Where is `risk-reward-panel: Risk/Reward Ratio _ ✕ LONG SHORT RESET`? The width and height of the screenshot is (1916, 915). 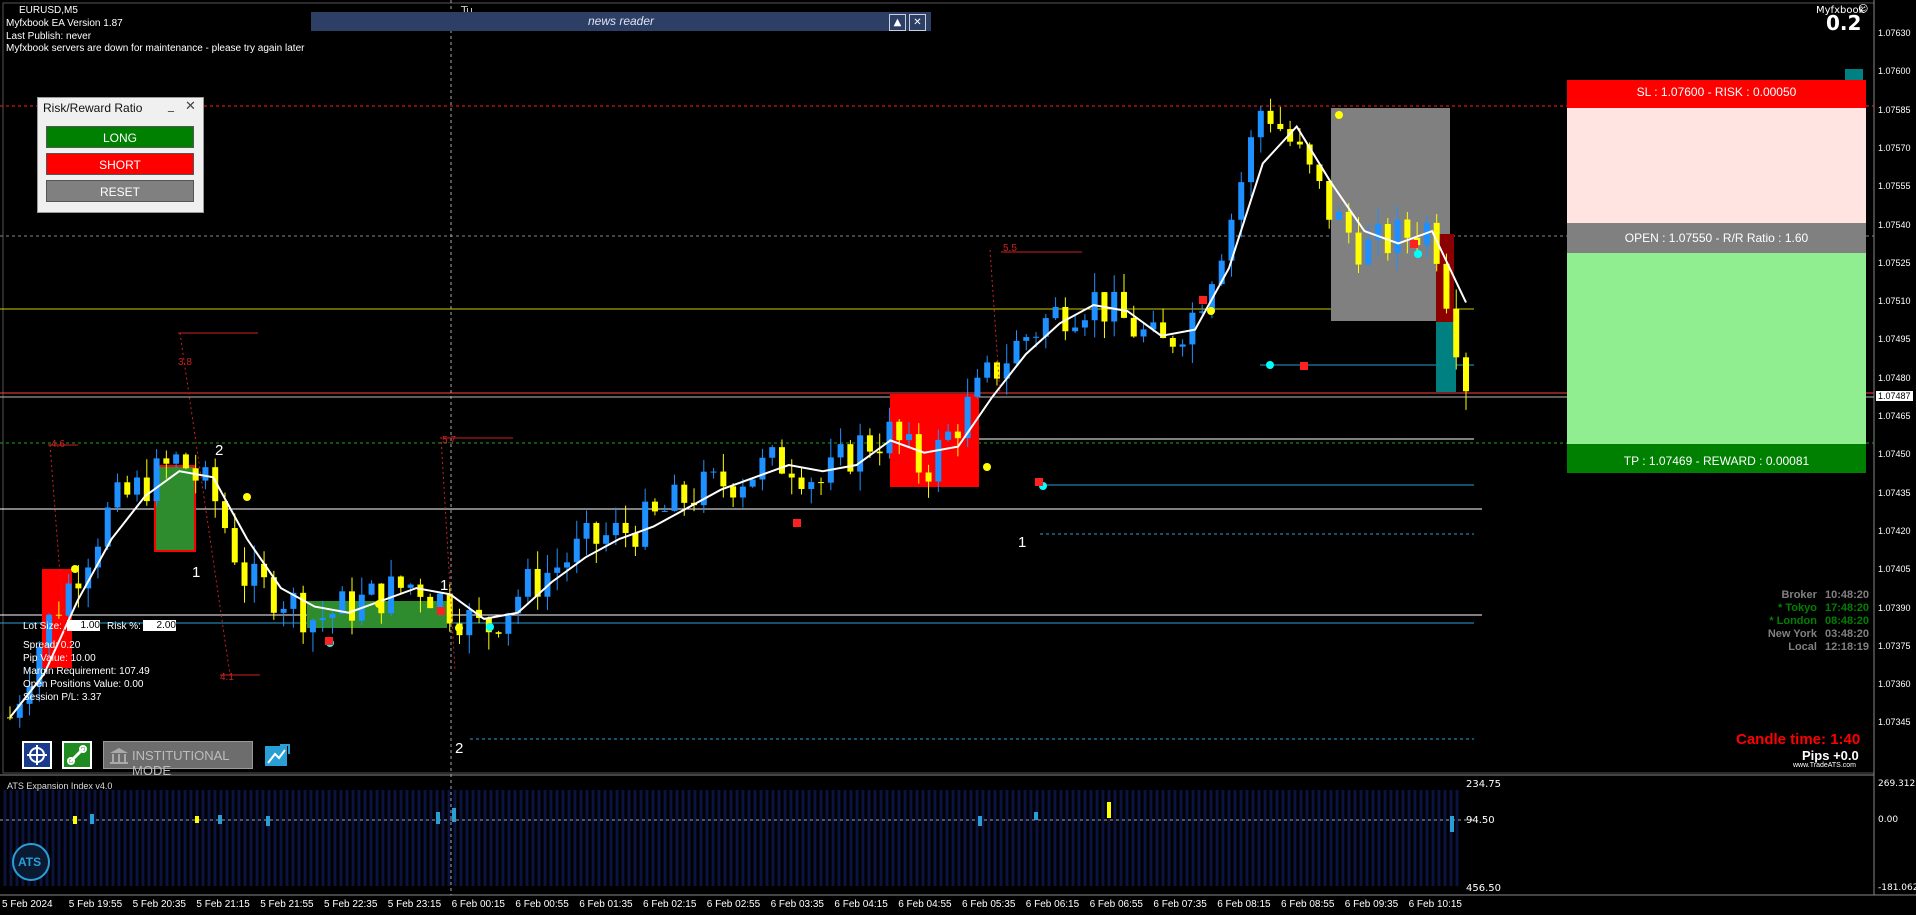 risk-reward-panel: Risk/Reward Ratio _ ✕ LONG SHORT RESET is located at coordinates (120, 155).